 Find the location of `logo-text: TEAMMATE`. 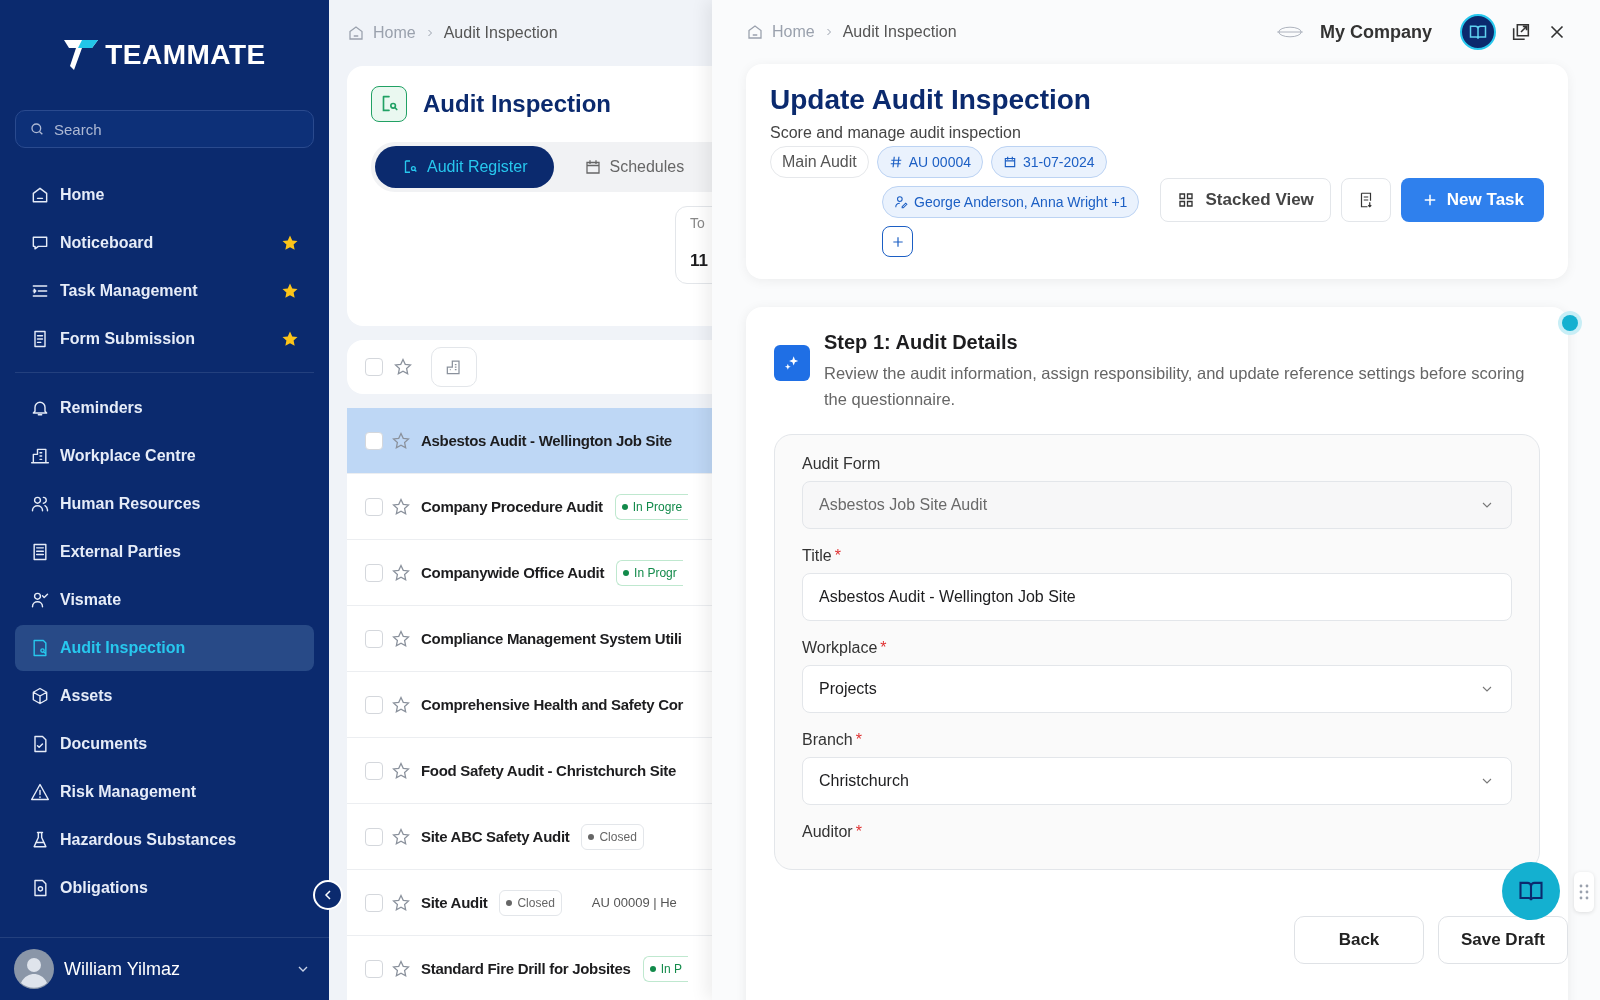

logo-text: TEAMMATE is located at coordinates (185, 55).